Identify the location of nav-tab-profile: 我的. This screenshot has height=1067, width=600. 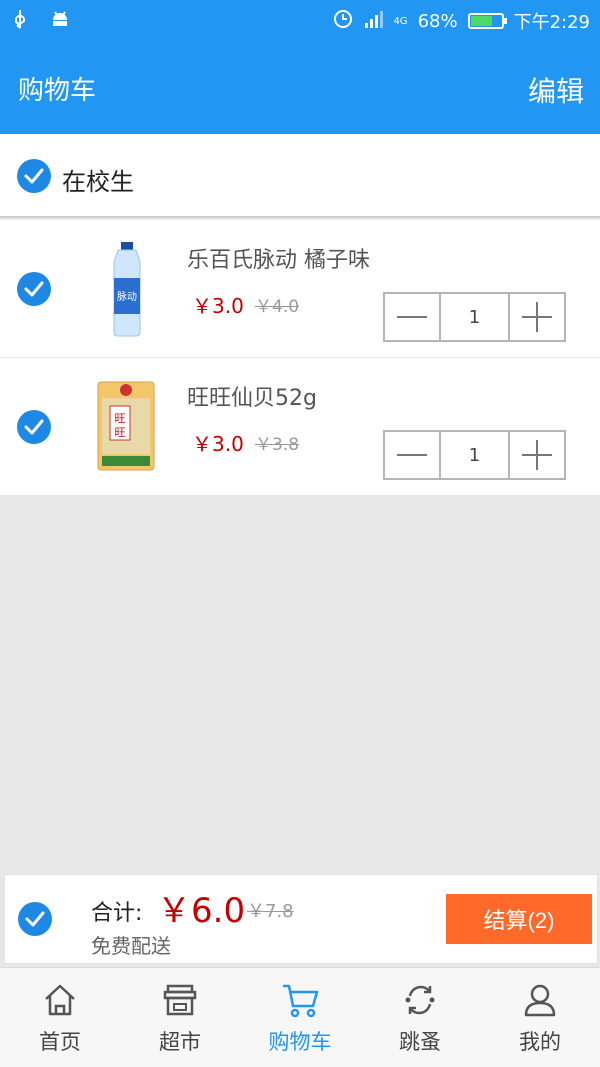
(540, 1017).